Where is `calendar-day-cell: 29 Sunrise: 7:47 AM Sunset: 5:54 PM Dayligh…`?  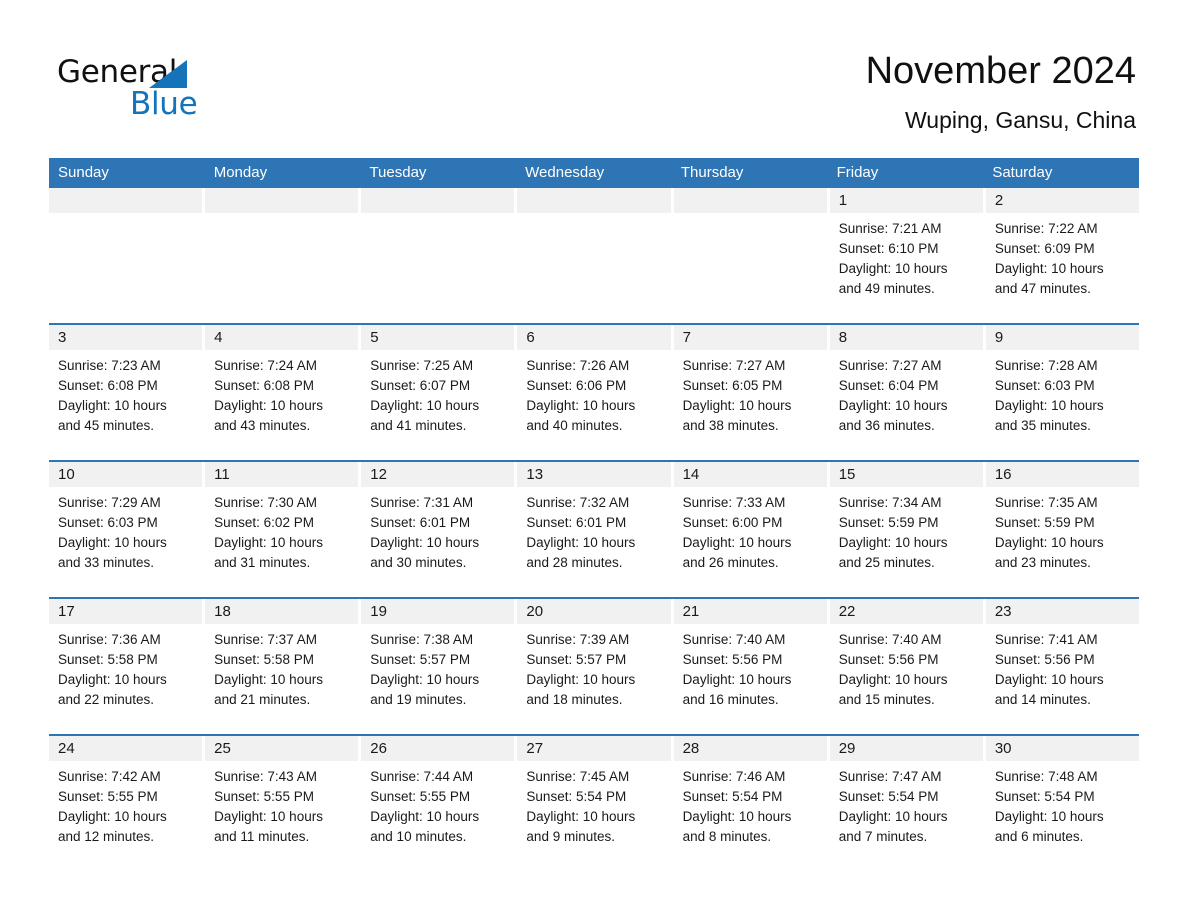
calendar-day-cell: 29 Sunrise: 7:47 AM Sunset: 5:54 PM Dayligh… is located at coordinates (907, 803).